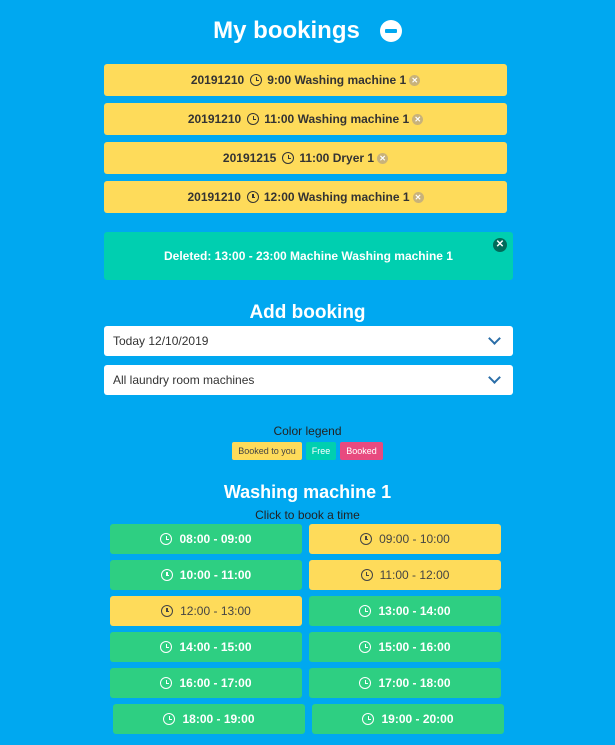 Image resolution: width=615 pixels, height=745 pixels. I want to click on time-slot-label: 10:00 - 11:00, so click(215, 575).